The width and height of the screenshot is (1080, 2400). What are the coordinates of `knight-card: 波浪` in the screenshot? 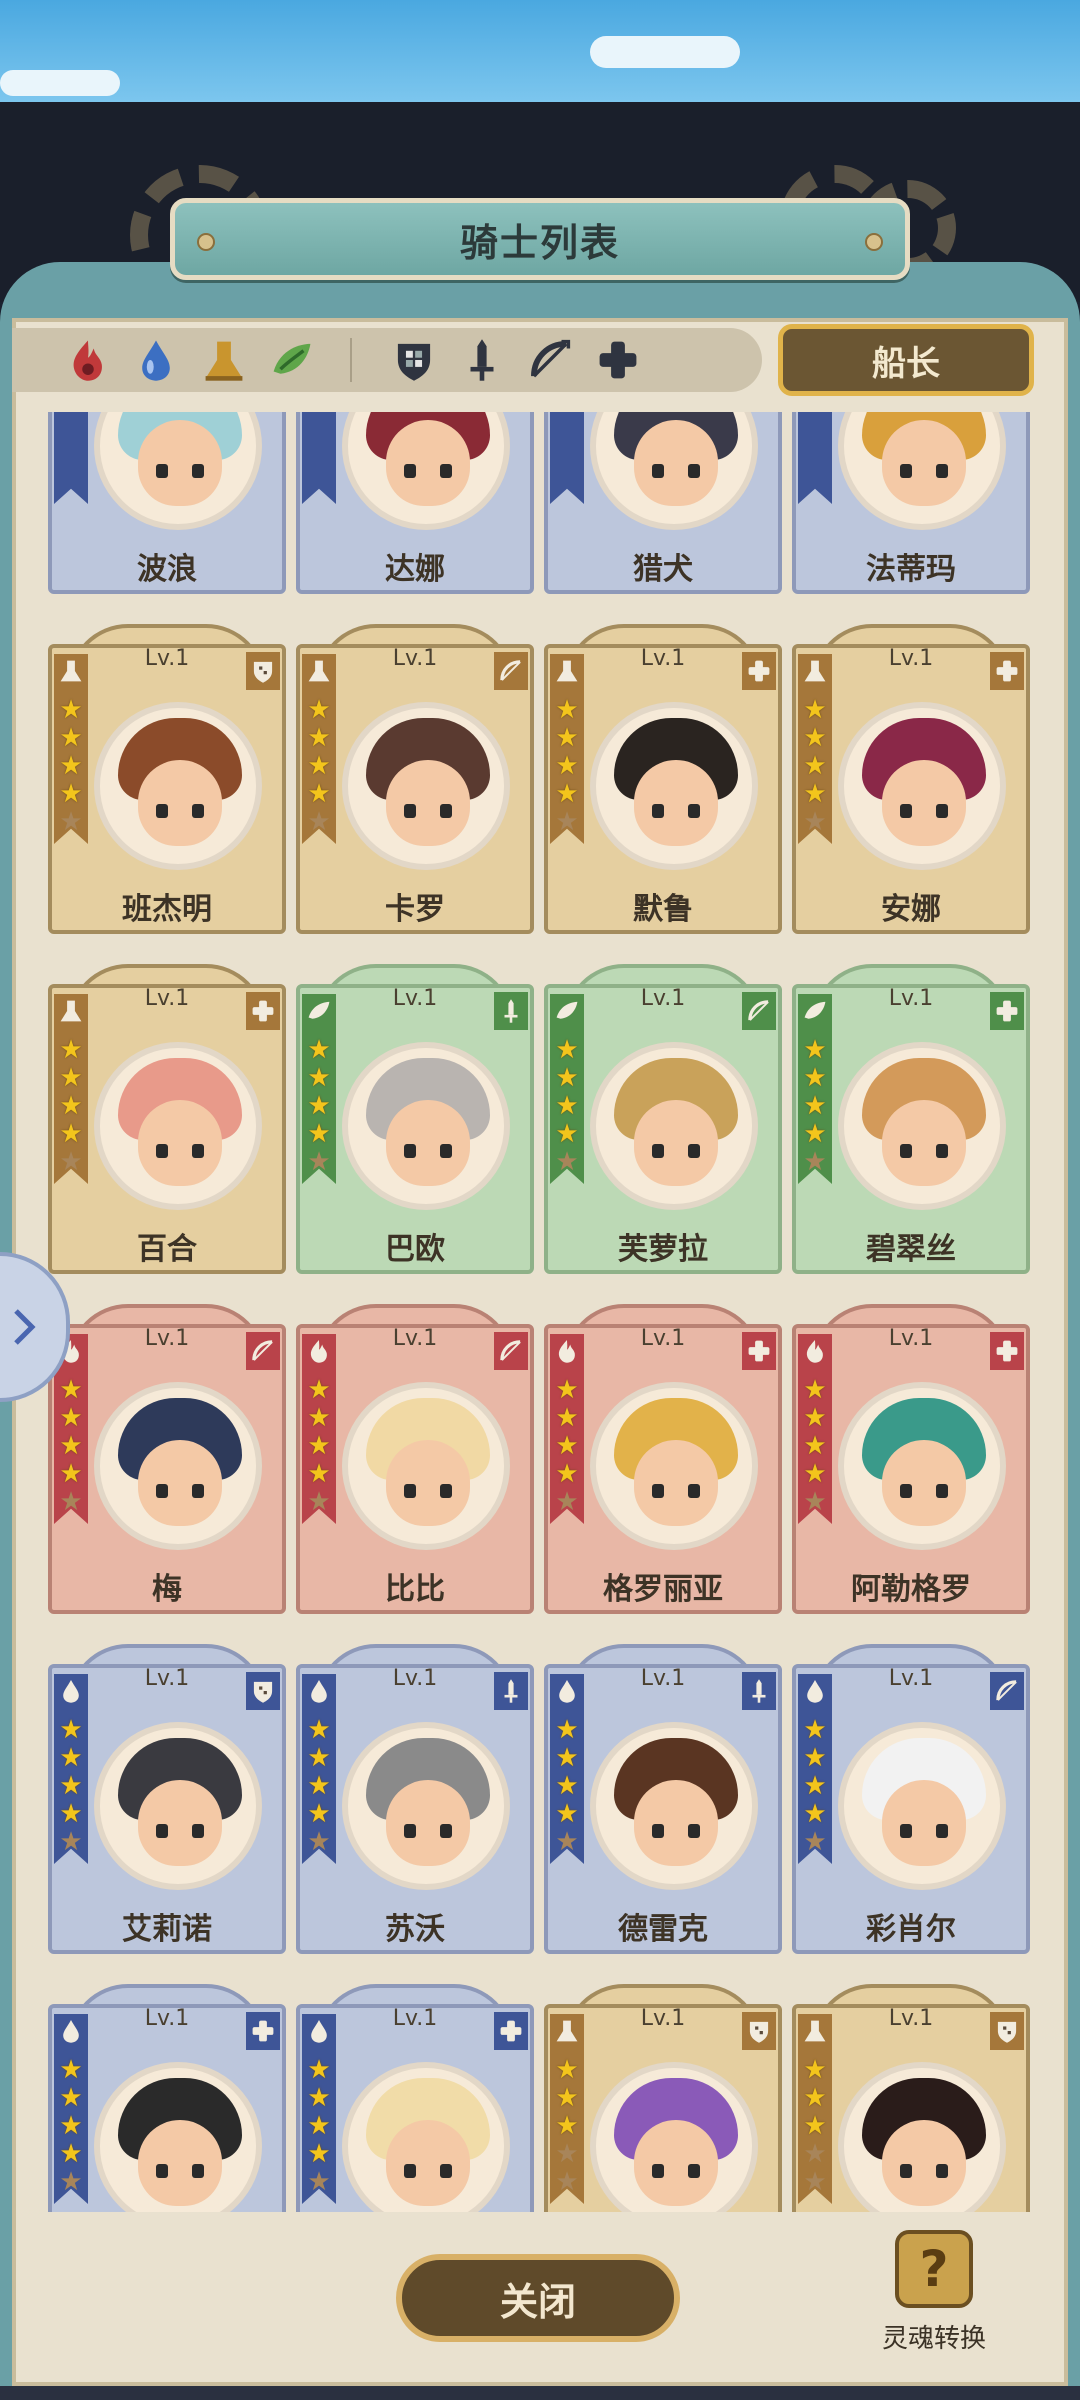 It's located at (167, 503).